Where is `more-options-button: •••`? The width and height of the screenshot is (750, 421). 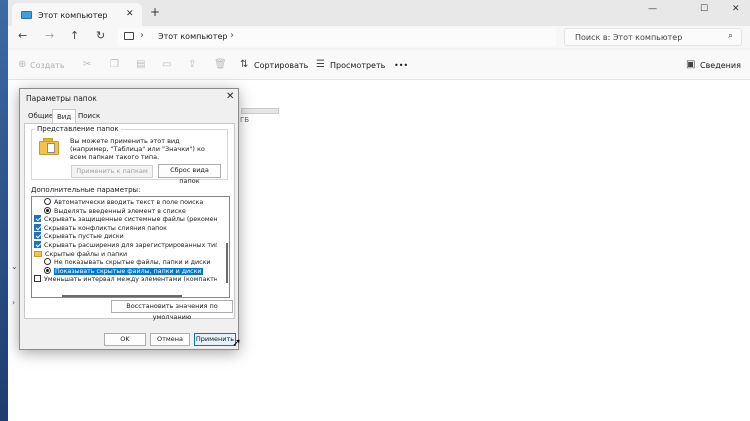
more-options-button: ••• is located at coordinates (401, 65).